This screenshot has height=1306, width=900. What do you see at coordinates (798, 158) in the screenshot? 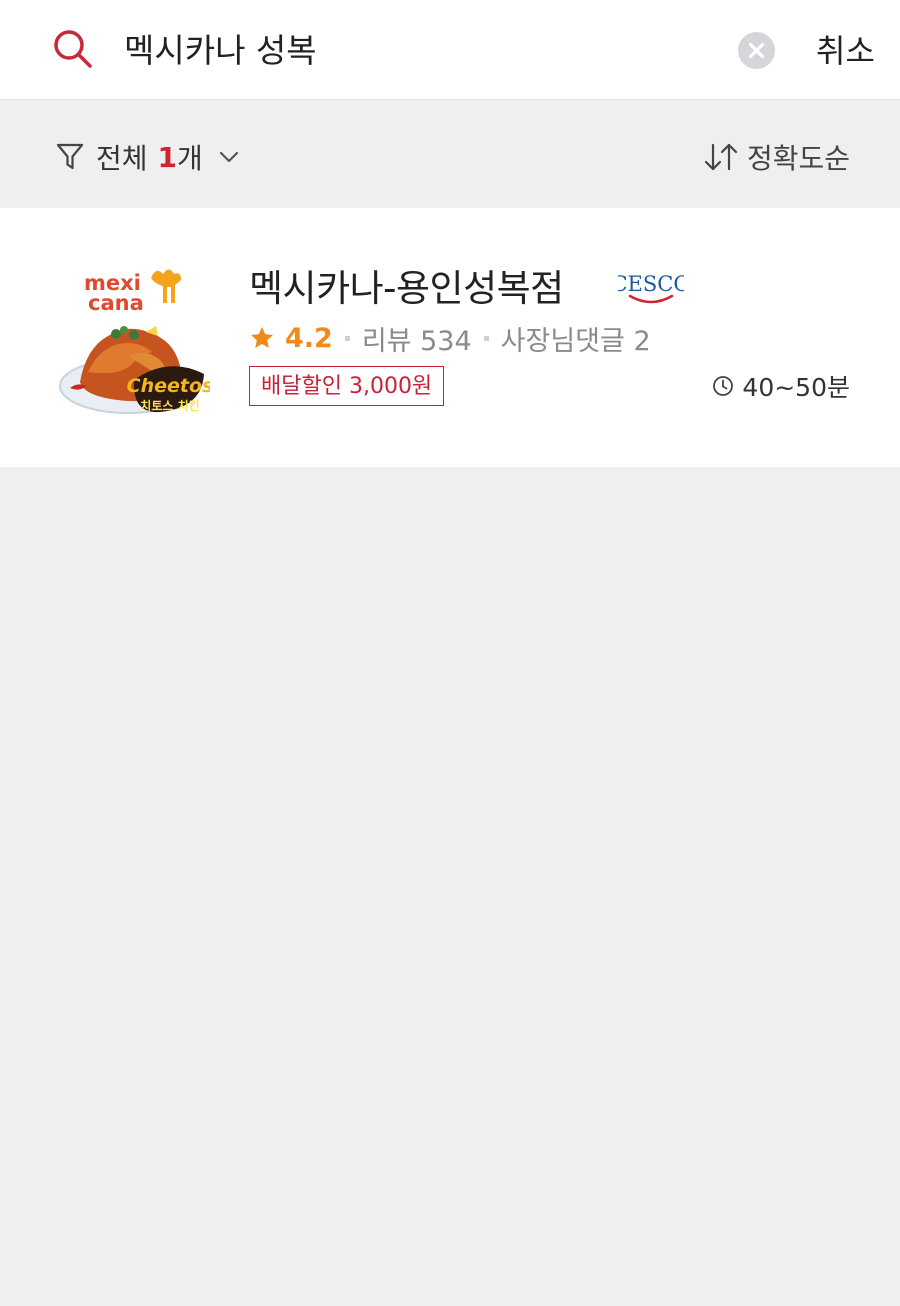
I see `sort-label: 정확도순` at bounding box center [798, 158].